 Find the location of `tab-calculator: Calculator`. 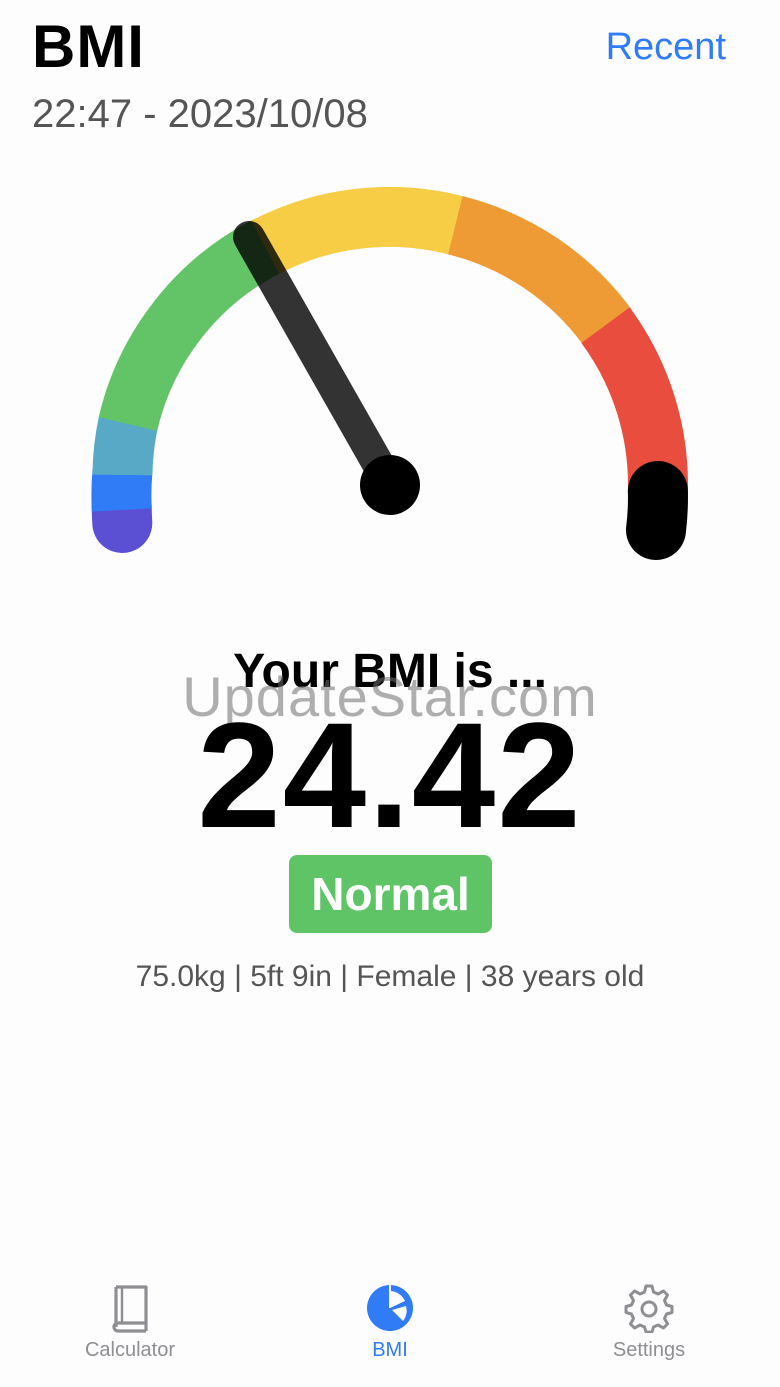

tab-calculator: Calculator is located at coordinates (130, 1332).